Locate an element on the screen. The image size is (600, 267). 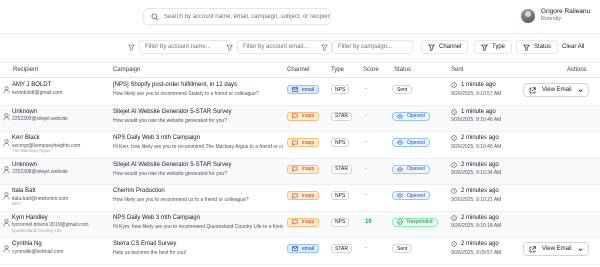
status-filter-button: Status is located at coordinates (537, 47).